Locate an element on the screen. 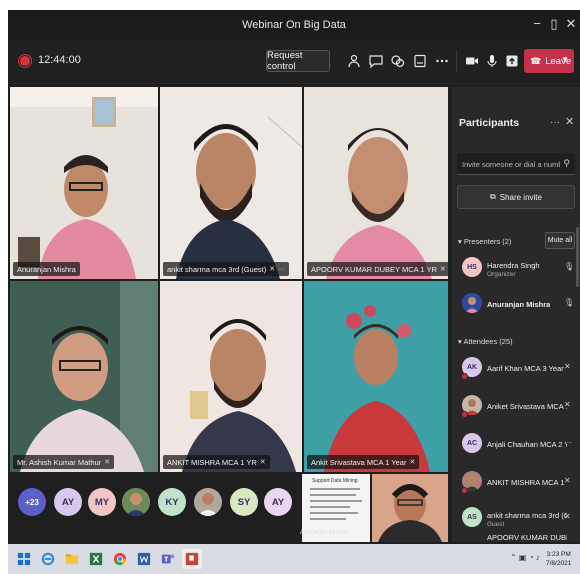 Image resolution: width=580 pixels, height=574 pixels. video-tile: Mr. Ashish Kumar Mathur ✕ is located at coordinates (84, 376).